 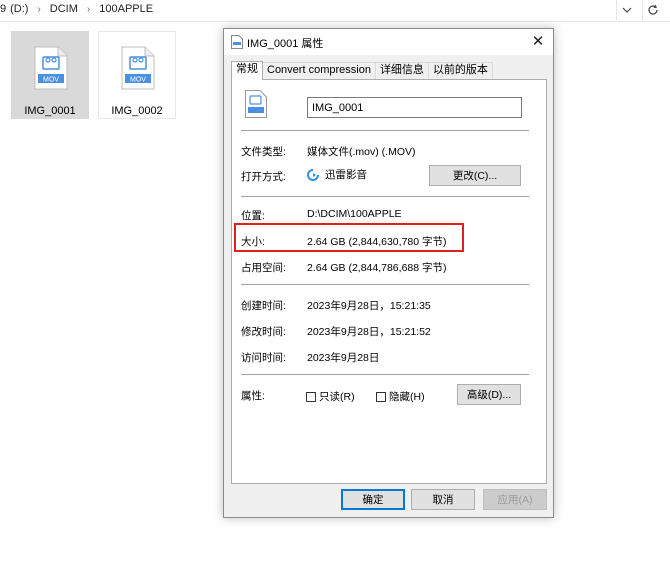 I want to click on breadcrumb-dcim: DCIM, so click(x=64, y=9).